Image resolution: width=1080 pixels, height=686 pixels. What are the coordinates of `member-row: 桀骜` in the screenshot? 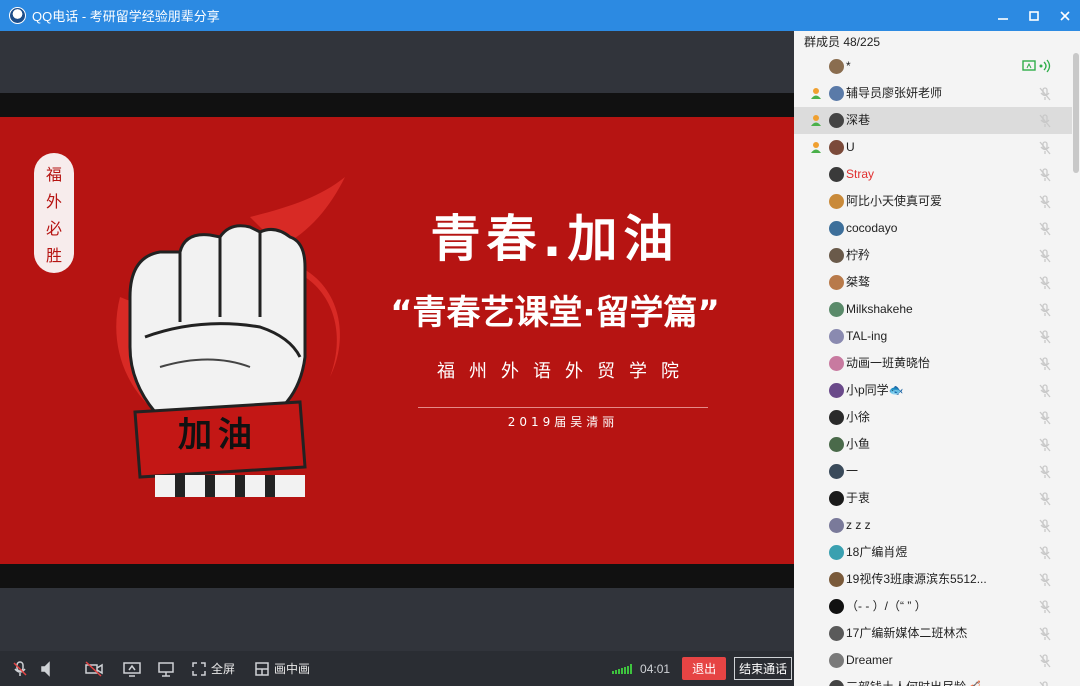 It's located at (933, 282).